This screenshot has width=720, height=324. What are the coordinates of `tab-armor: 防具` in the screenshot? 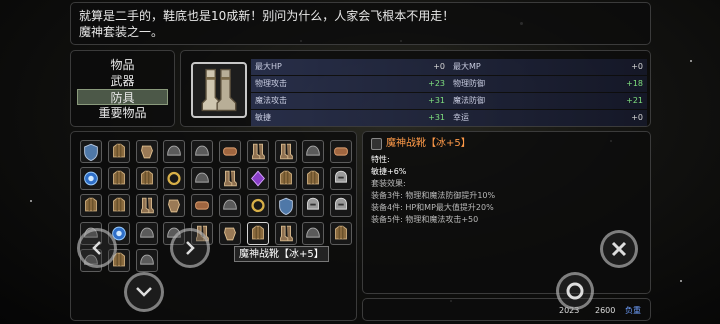 It's located at (122, 97).